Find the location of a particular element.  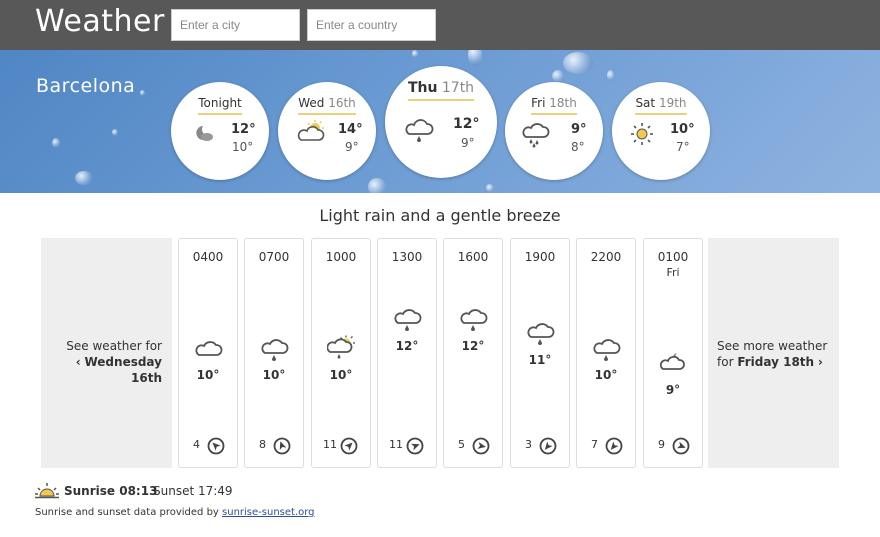

hour-temp: 11° is located at coordinates (540, 360).